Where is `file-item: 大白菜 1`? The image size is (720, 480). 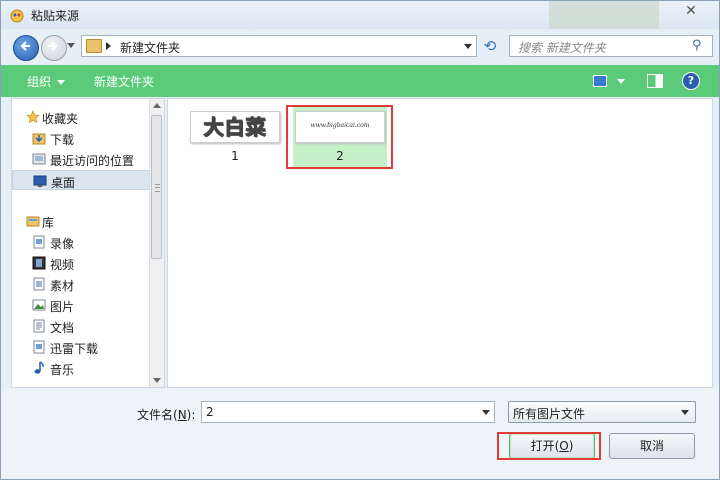
file-item: 大白菜 1 is located at coordinates (235, 137).